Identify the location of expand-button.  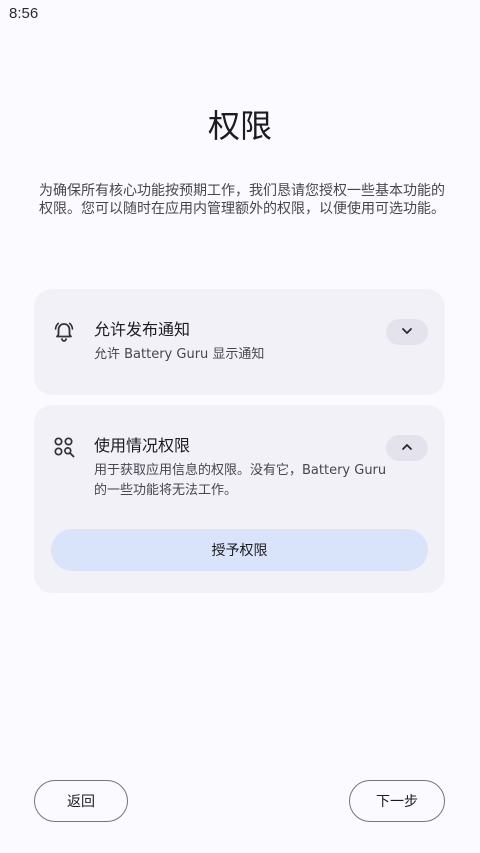
(407, 332).